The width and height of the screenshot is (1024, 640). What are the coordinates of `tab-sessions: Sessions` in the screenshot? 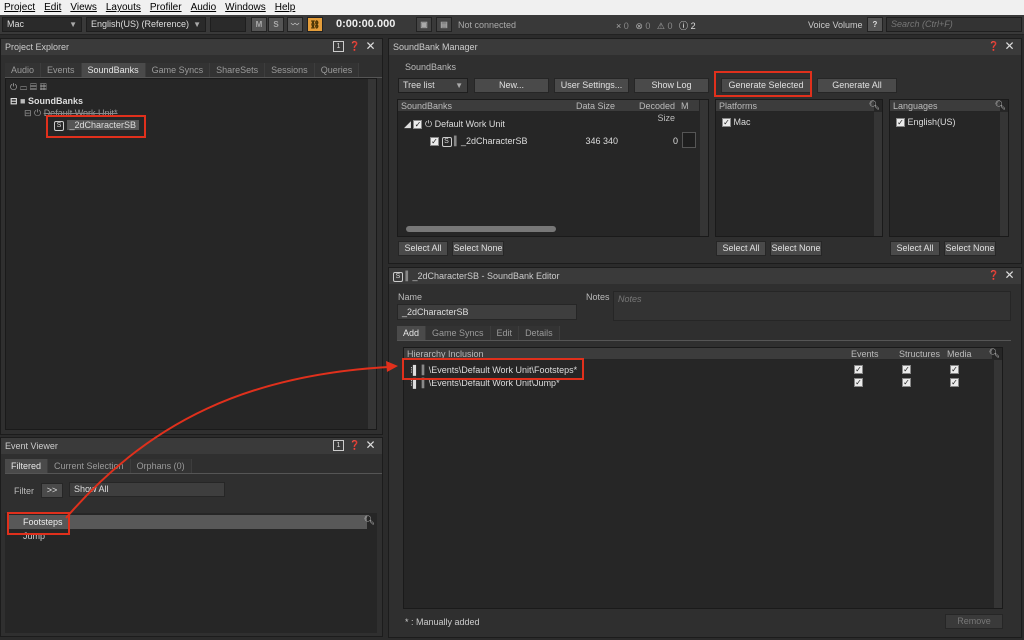 It's located at (290, 70).